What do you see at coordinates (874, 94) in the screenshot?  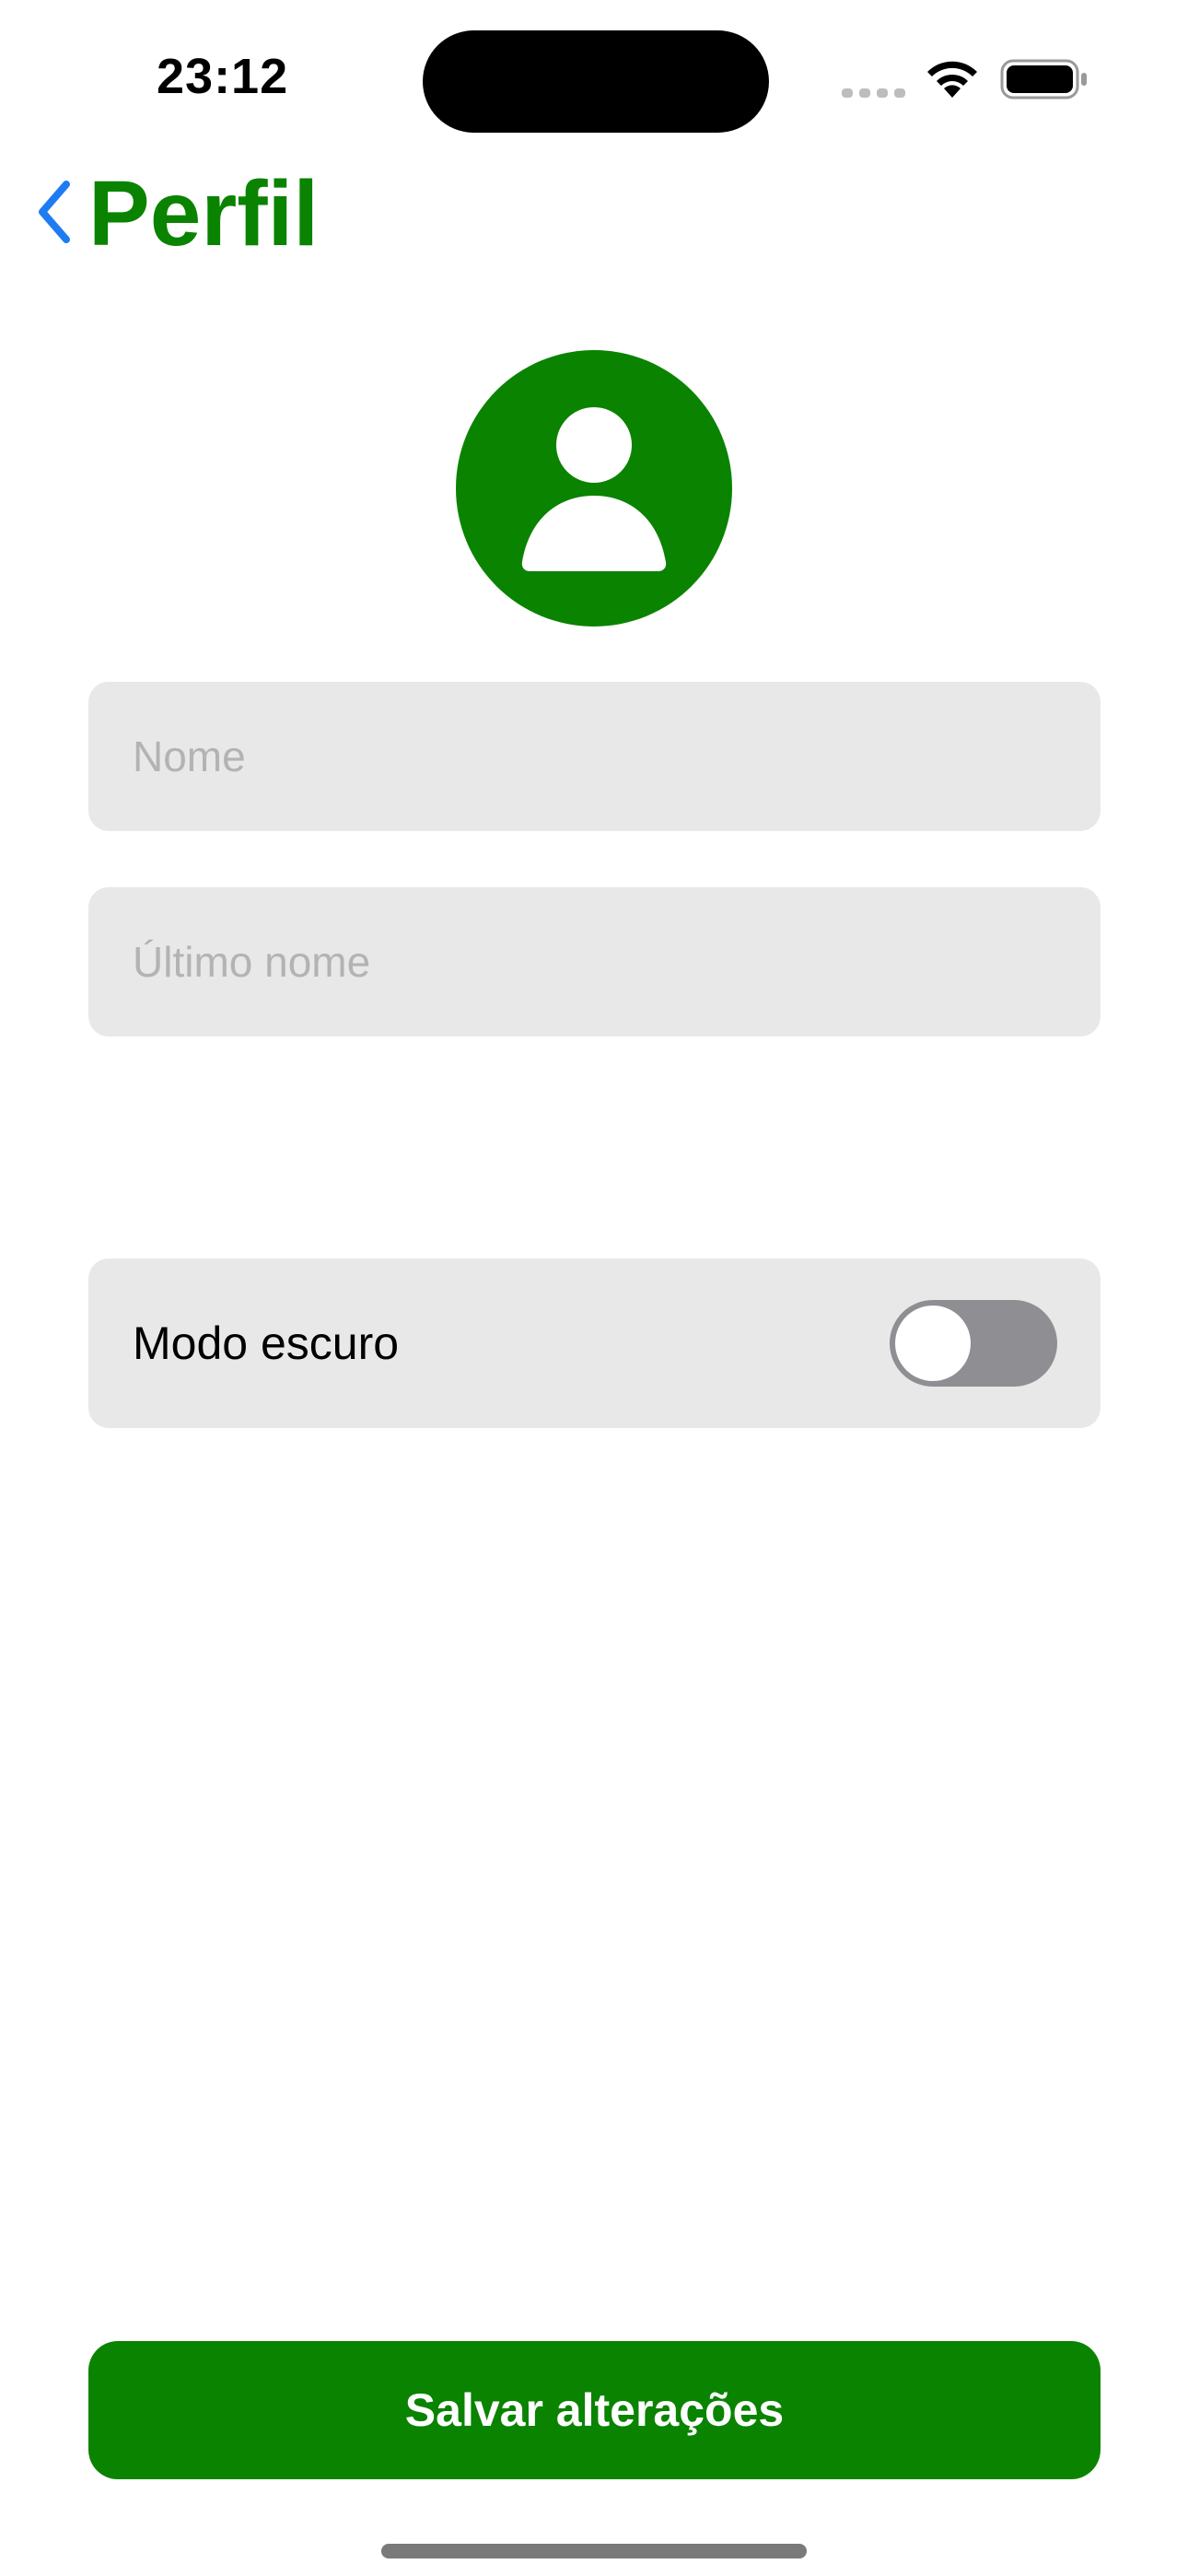 I see `signal-icon` at bounding box center [874, 94].